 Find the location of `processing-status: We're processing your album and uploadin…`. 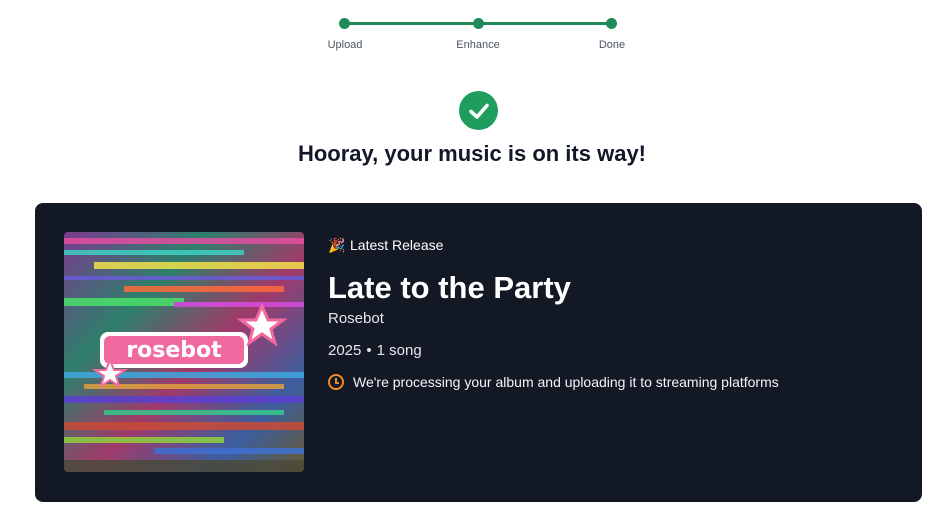

processing-status: We're processing your album and uploadin… is located at coordinates (615, 382).